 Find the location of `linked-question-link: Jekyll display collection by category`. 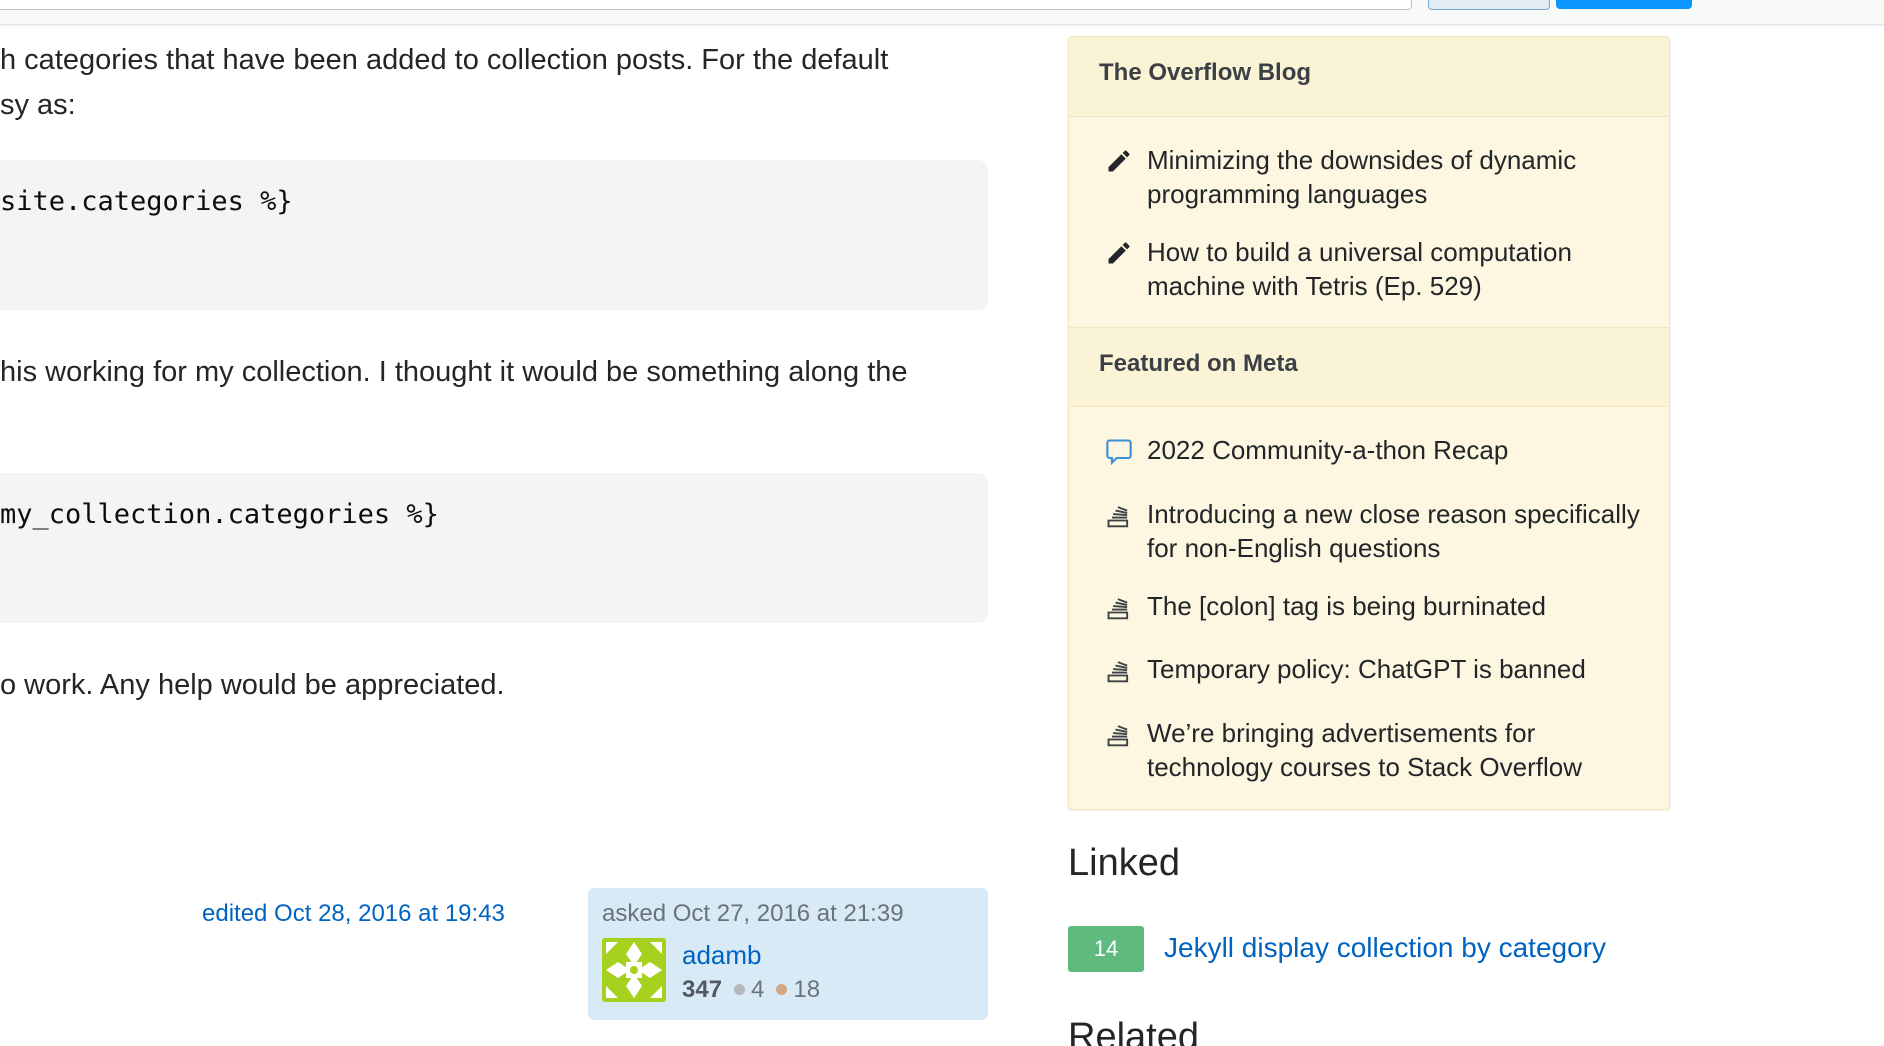

linked-question-link: Jekyll display collection by category is located at coordinates (1385, 948).